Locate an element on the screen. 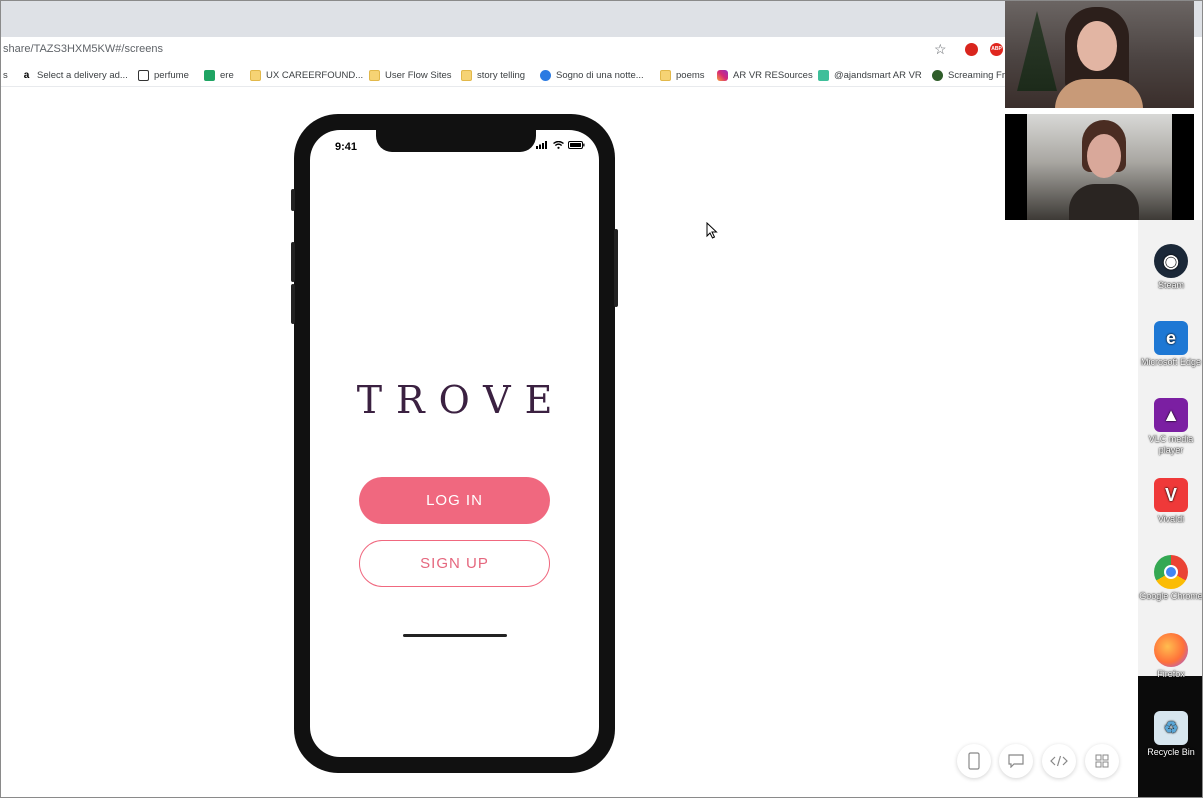  desktop-icon-label: Vivaldi is located at coordinates (1171, 519).